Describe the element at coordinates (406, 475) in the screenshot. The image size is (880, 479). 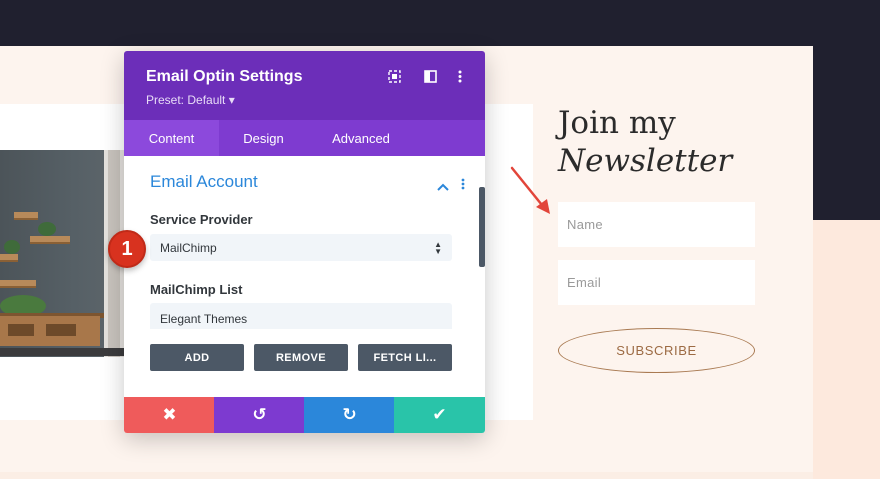
I see `bottom-strip` at that location.